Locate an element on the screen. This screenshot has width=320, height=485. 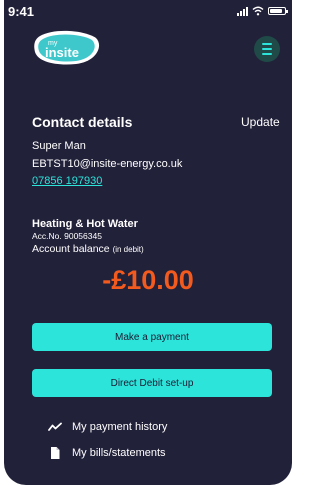
trend-line-icon is located at coordinates (55, 426).